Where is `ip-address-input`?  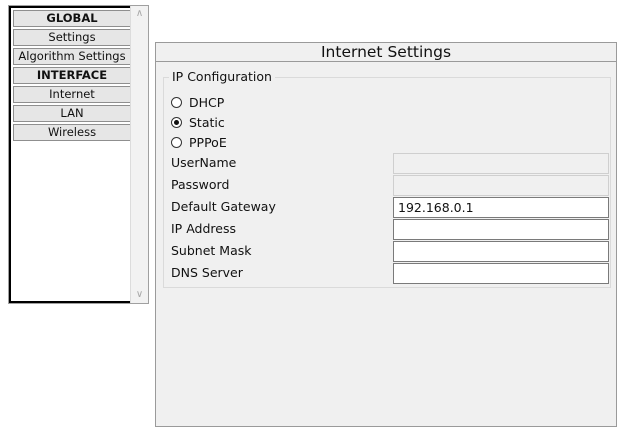 ip-address-input is located at coordinates (501, 229).